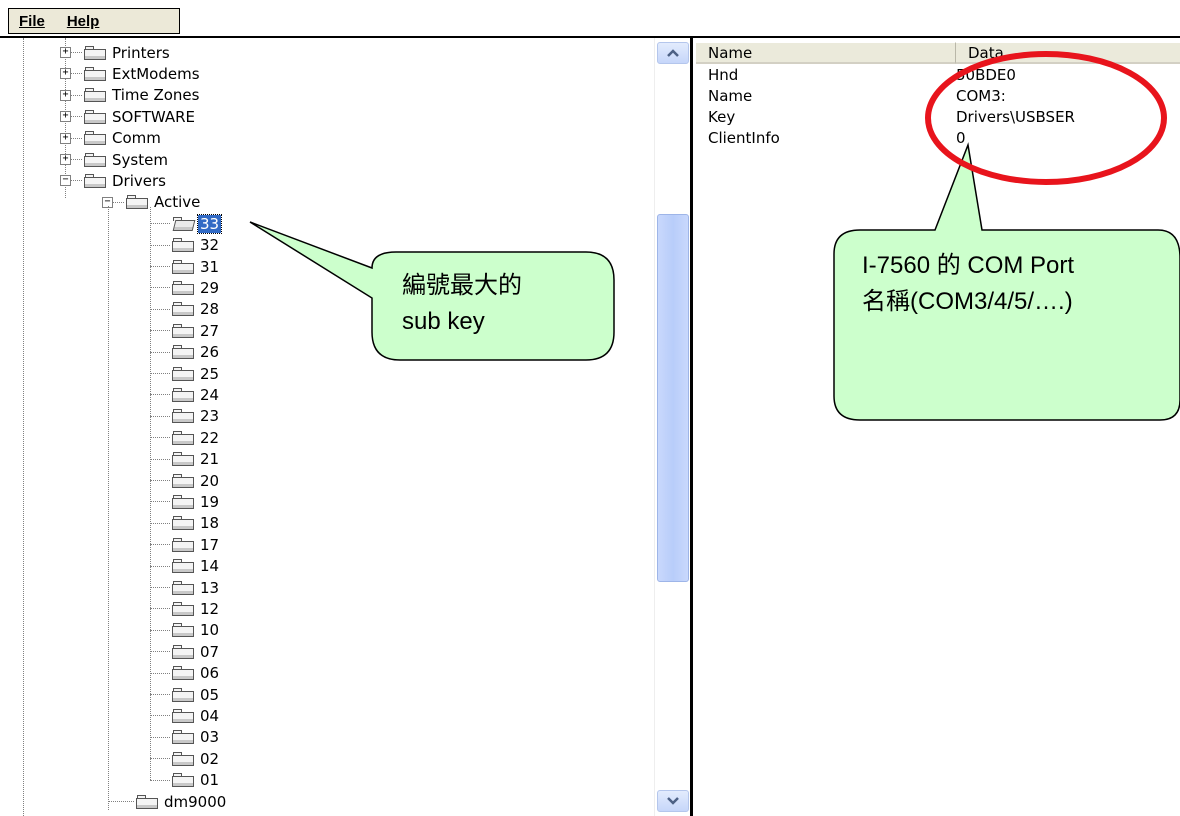  What do you see at coordinates (210, 416) in the screenshot?
I see `tree-item-label: 23` at bounding box center [210, 416].